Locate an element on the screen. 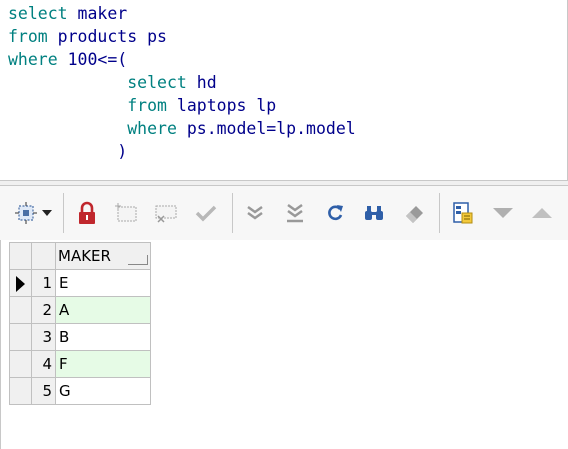 Image resolution: width=568 pixels, height=449 pixels. sql-line: from products ps is located at coordinates (287, 36).